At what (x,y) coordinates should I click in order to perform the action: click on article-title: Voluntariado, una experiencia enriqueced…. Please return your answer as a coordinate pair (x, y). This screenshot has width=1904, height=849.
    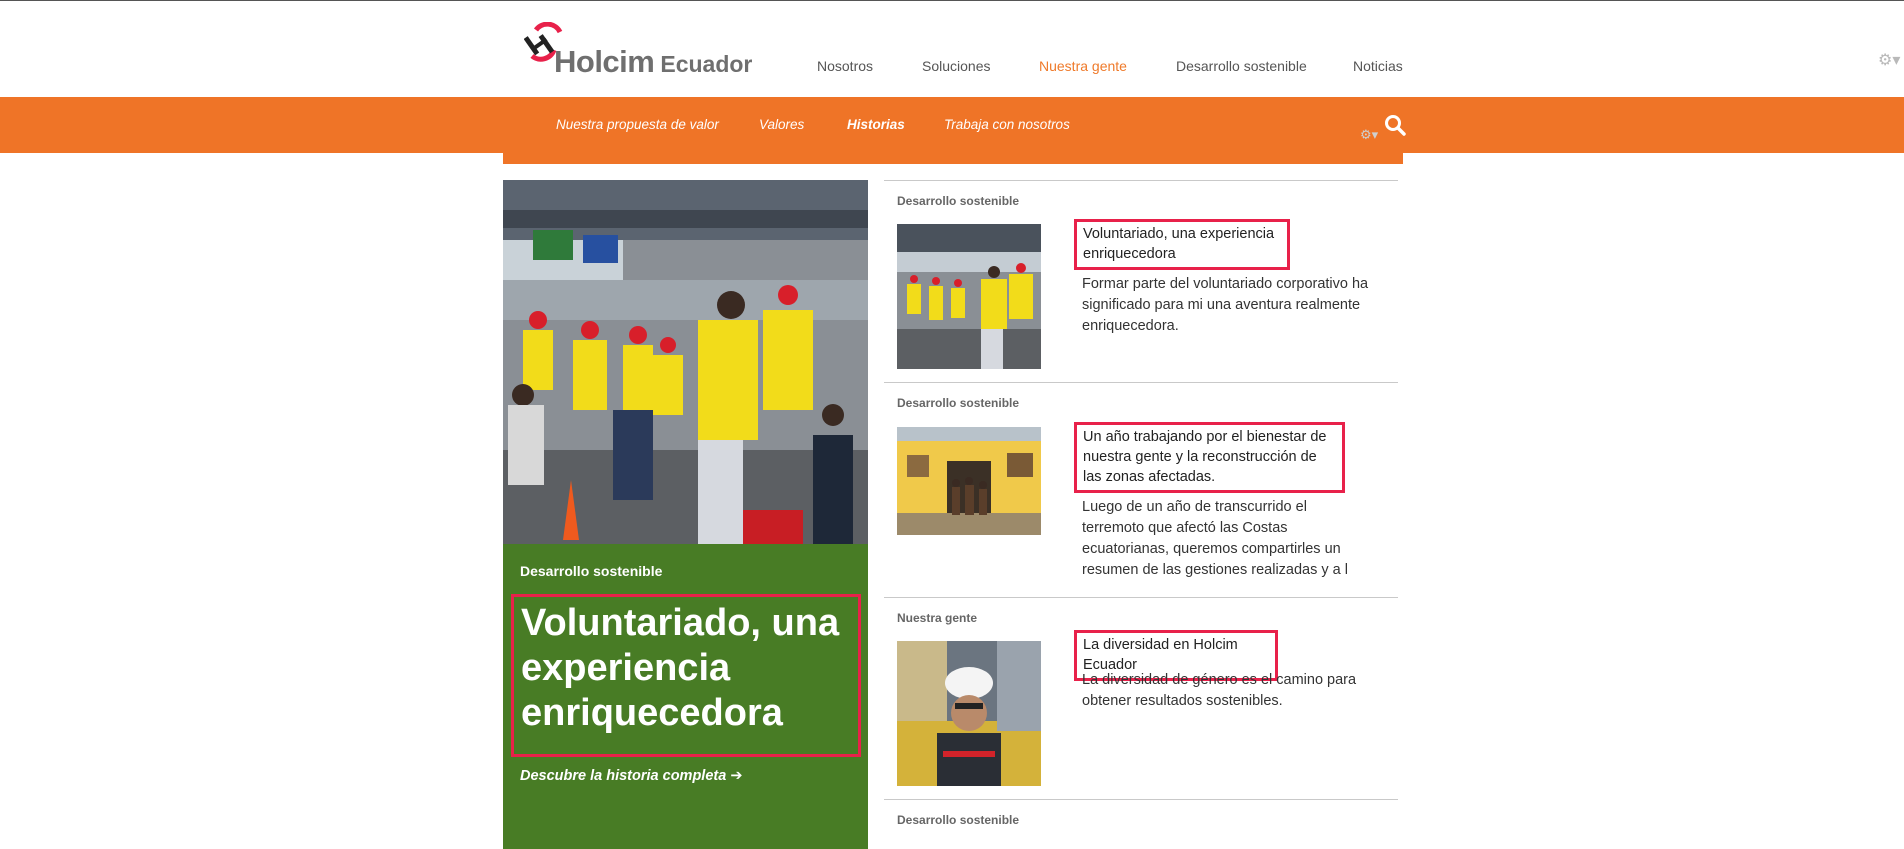
    Looking at the image, I should click on (1182, 244).